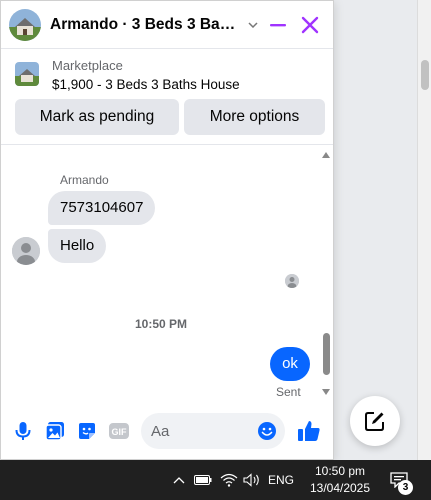 Image resolution: width=431 pixels, height=500 pixels. I want to click on taskbar-clock: 10:50 pm 13/04/2025, so click(340, 480).